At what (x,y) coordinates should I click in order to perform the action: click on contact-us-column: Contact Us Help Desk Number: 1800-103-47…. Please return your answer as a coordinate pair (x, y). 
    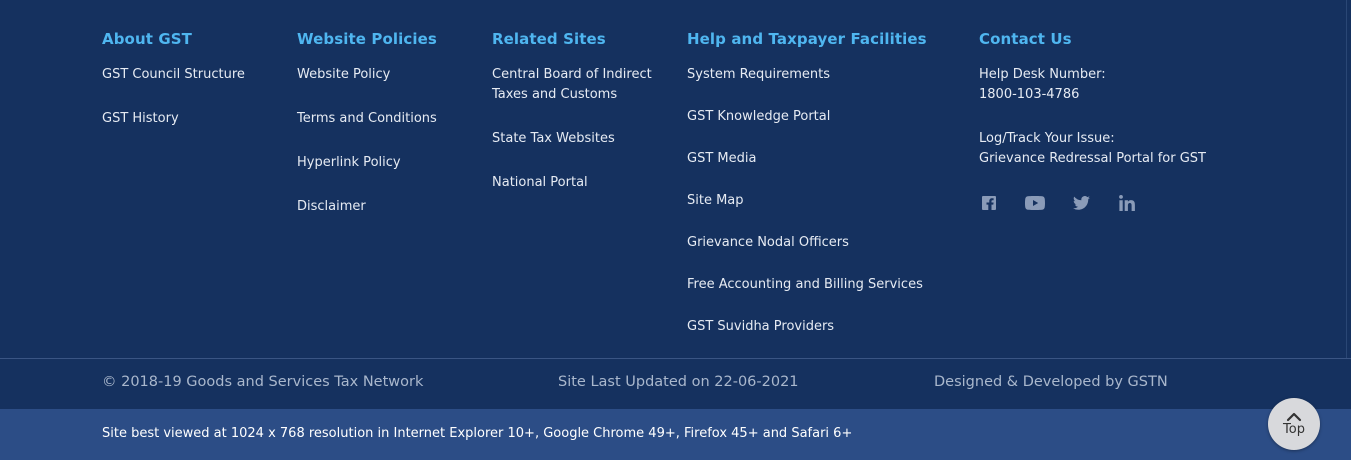
    Looking at the image, I should click on (1119, 121).